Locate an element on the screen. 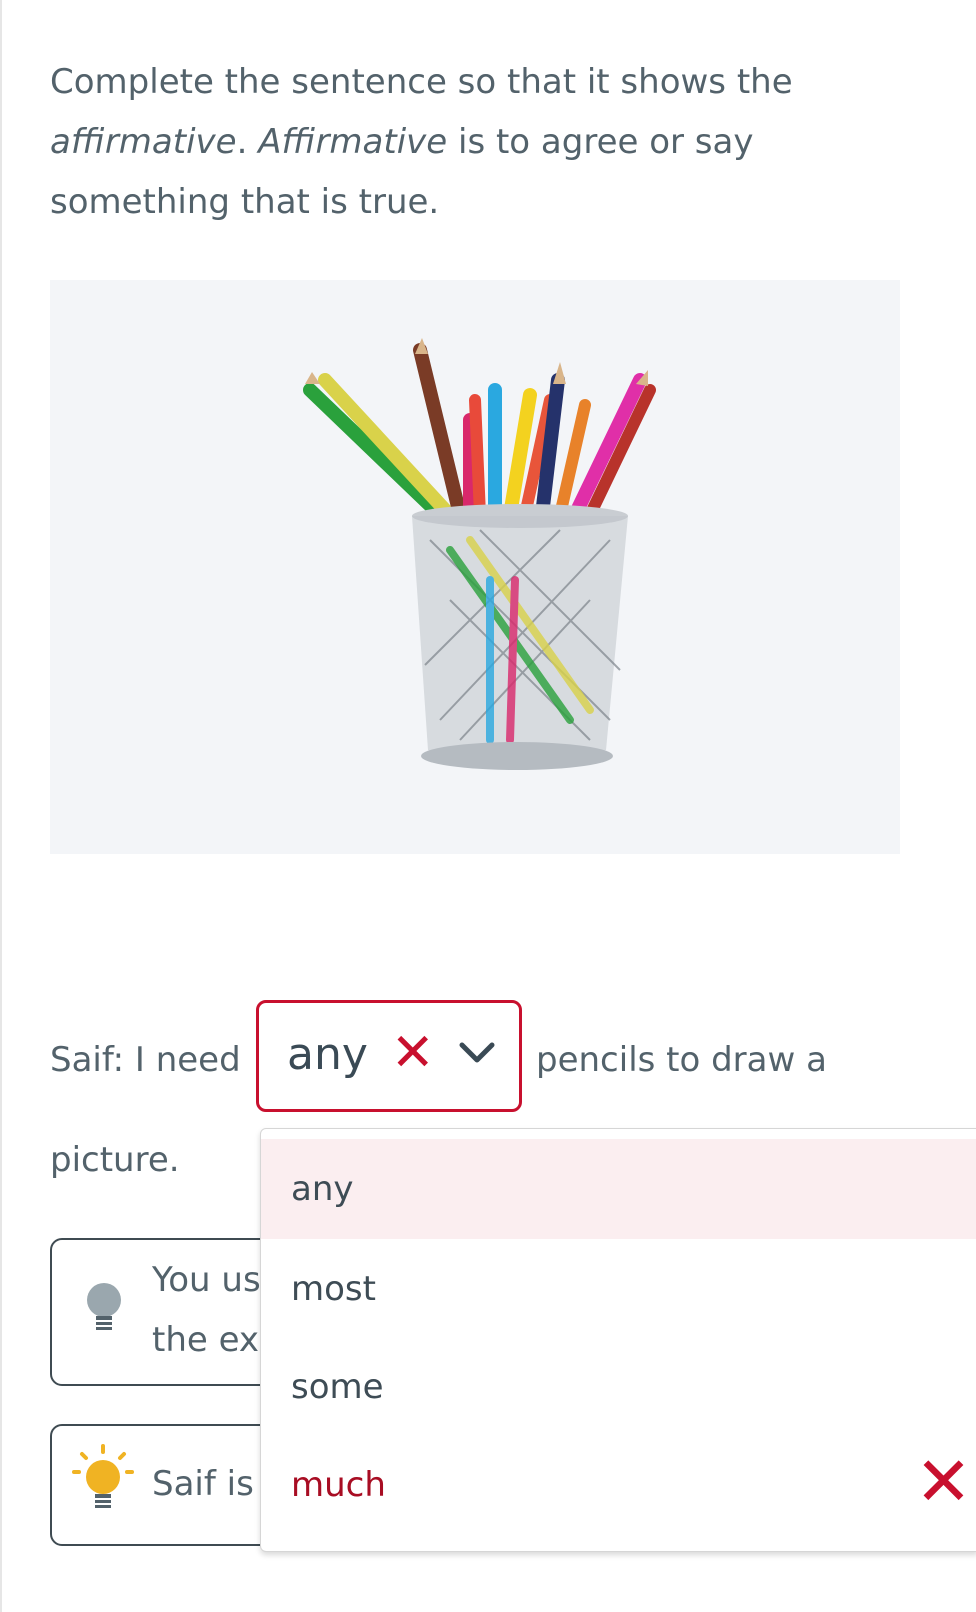 The image size is (976, 1612). option-label: most is located at coordinates (333, 1289).